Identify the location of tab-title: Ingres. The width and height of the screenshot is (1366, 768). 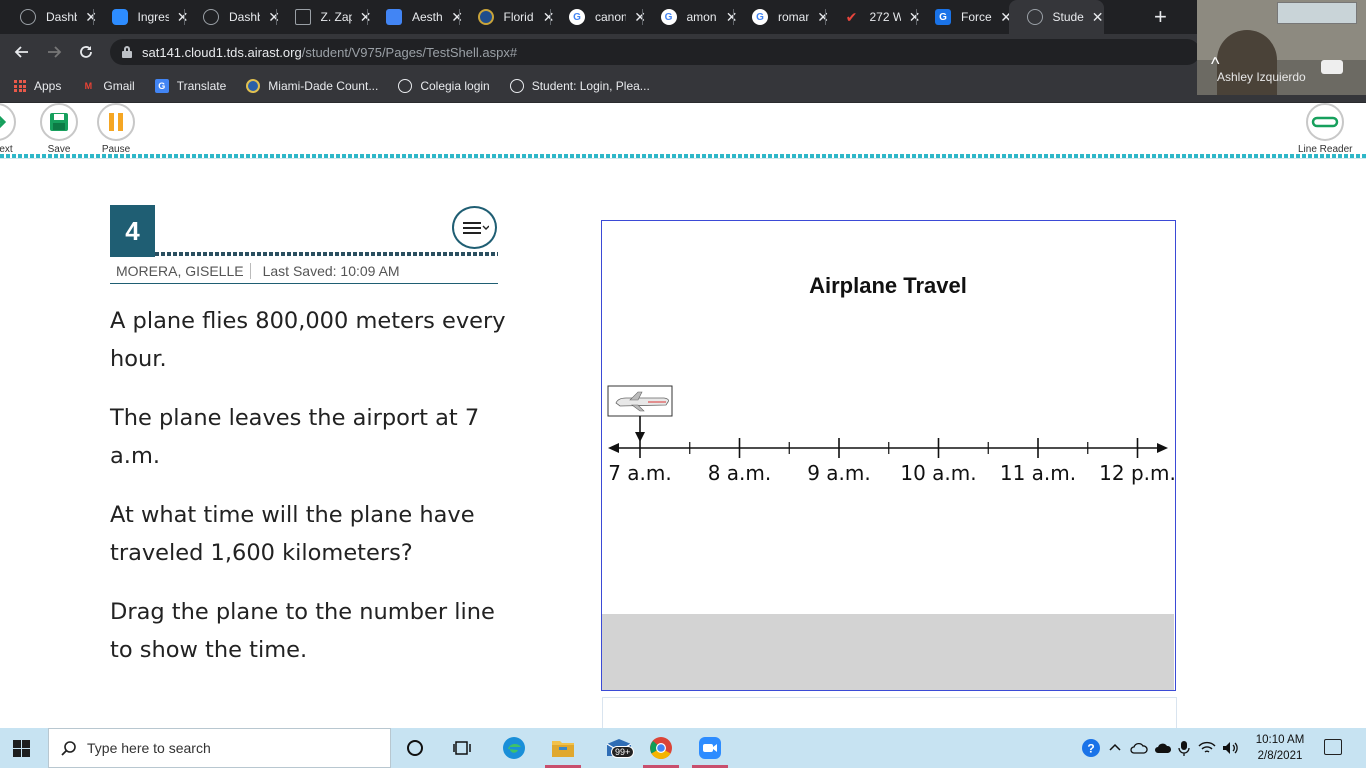
(153, 17).